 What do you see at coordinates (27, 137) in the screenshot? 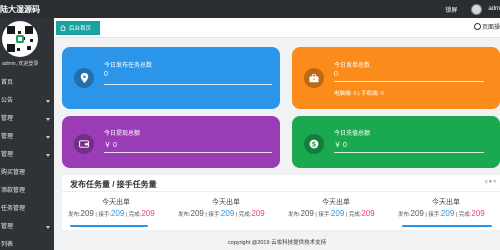
I see `sidebar-item-manage-2: 管理` at bounding box center [27, 137].